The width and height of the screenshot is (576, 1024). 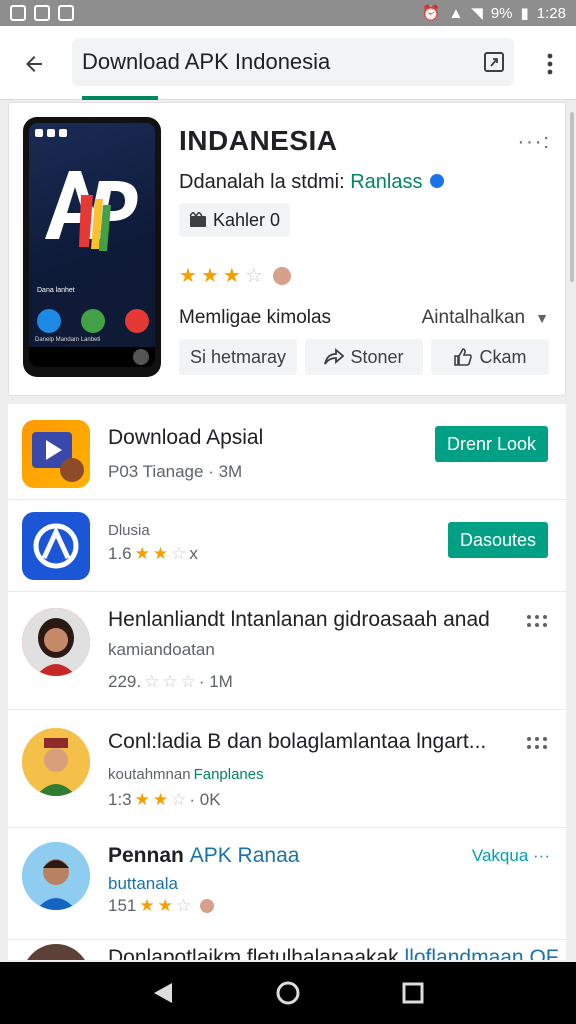 I want to click on rating-stars: ★ ★ ★ ☆, so click(x=235, y=275).